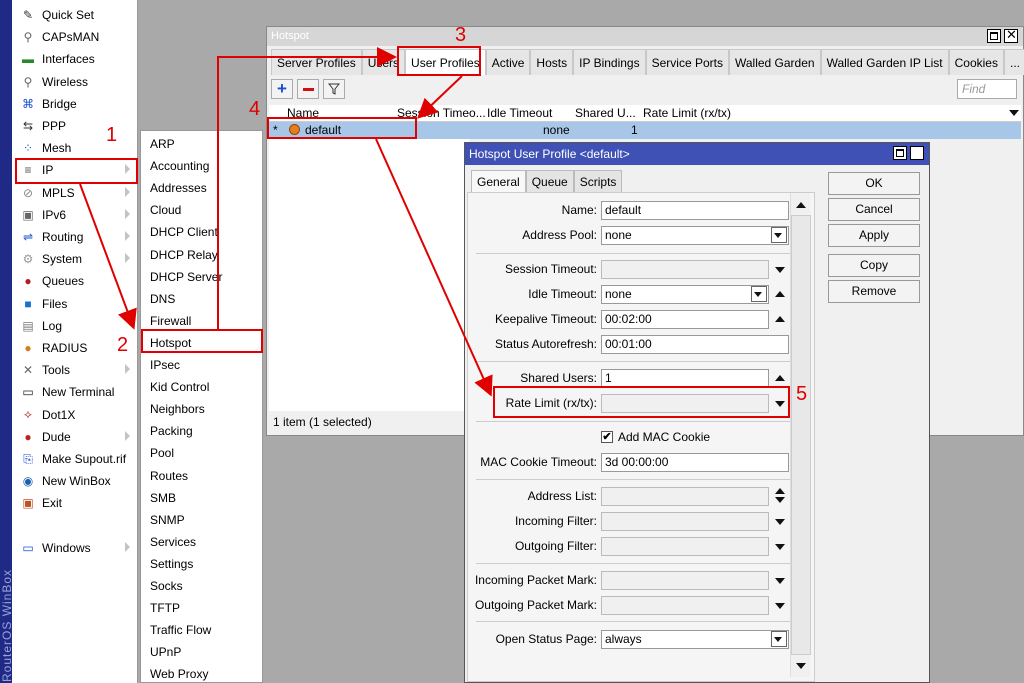  Describe the element at coordinates (75, 548) in the screenshot. I see `menu-item-windows: ▭ Windows` at that location.